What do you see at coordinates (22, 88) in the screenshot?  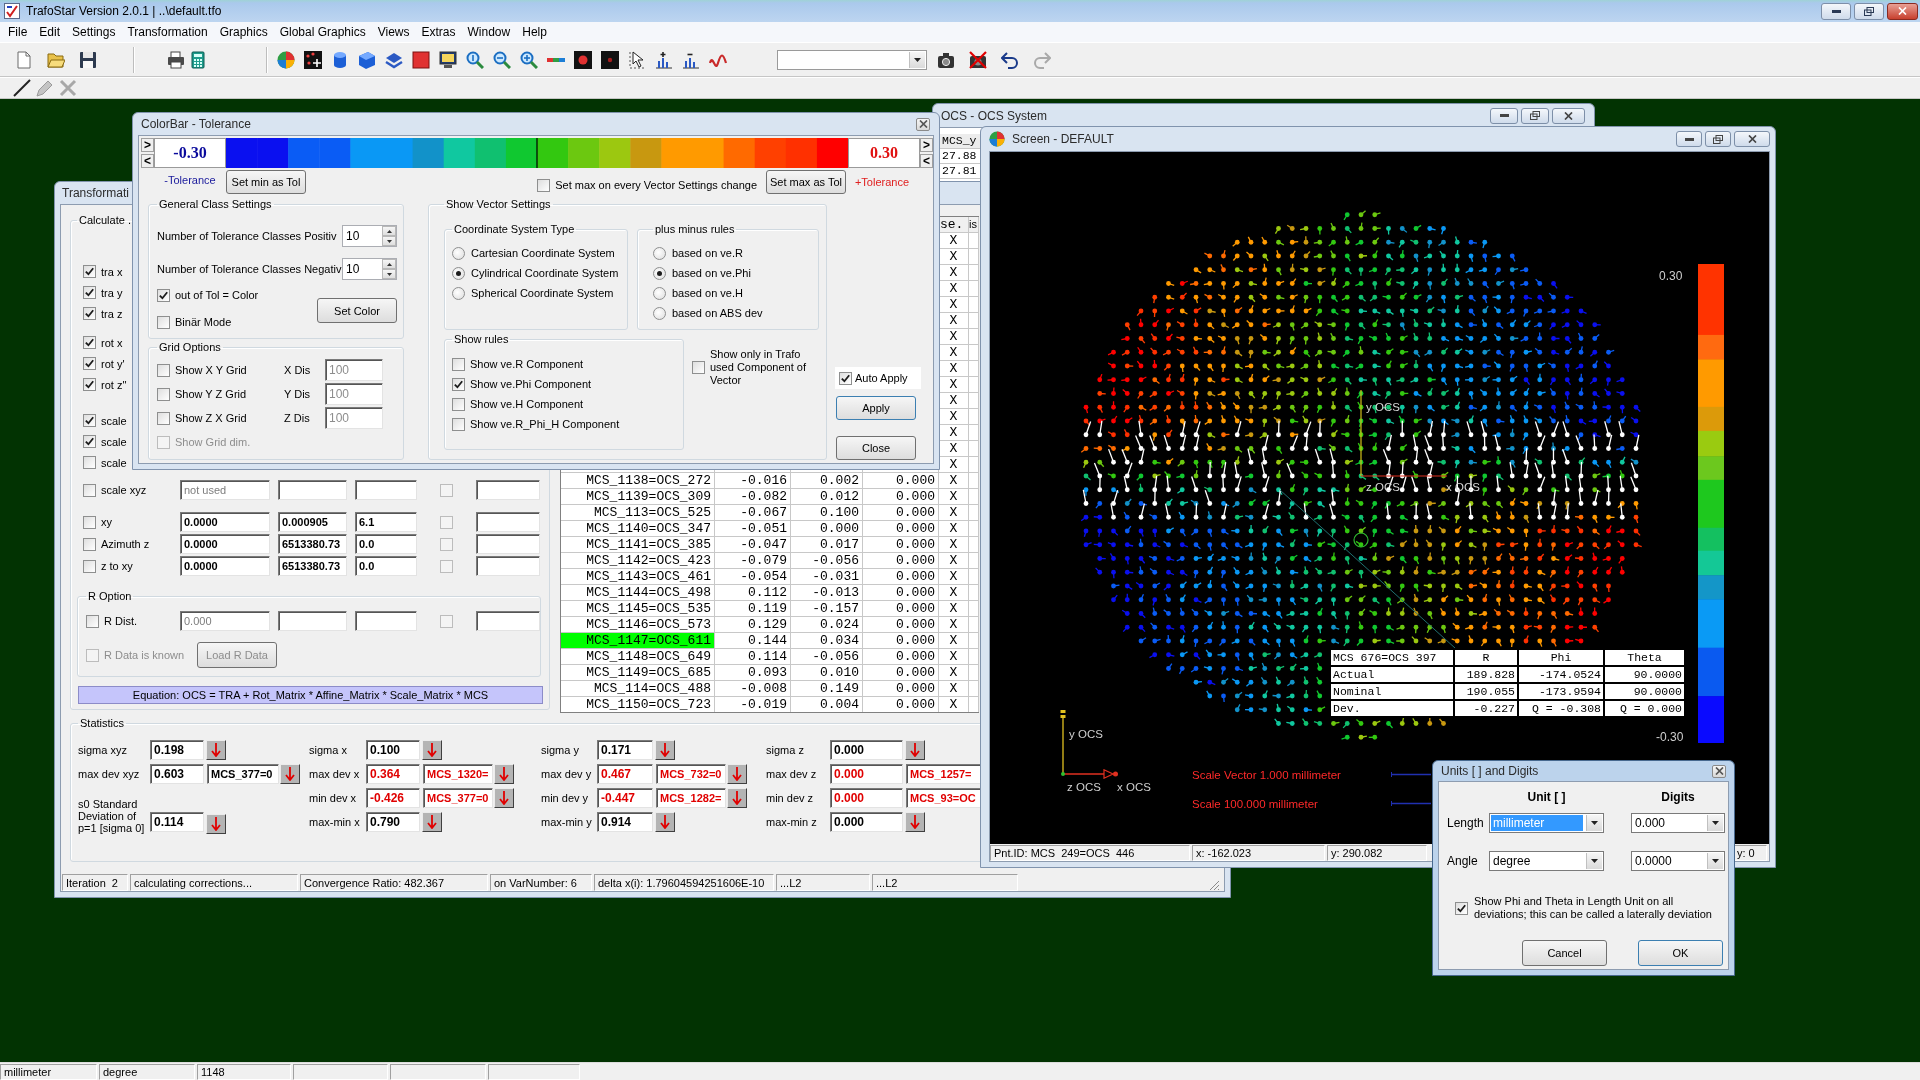 I see `line-icon` at bounding box center [22, 88].